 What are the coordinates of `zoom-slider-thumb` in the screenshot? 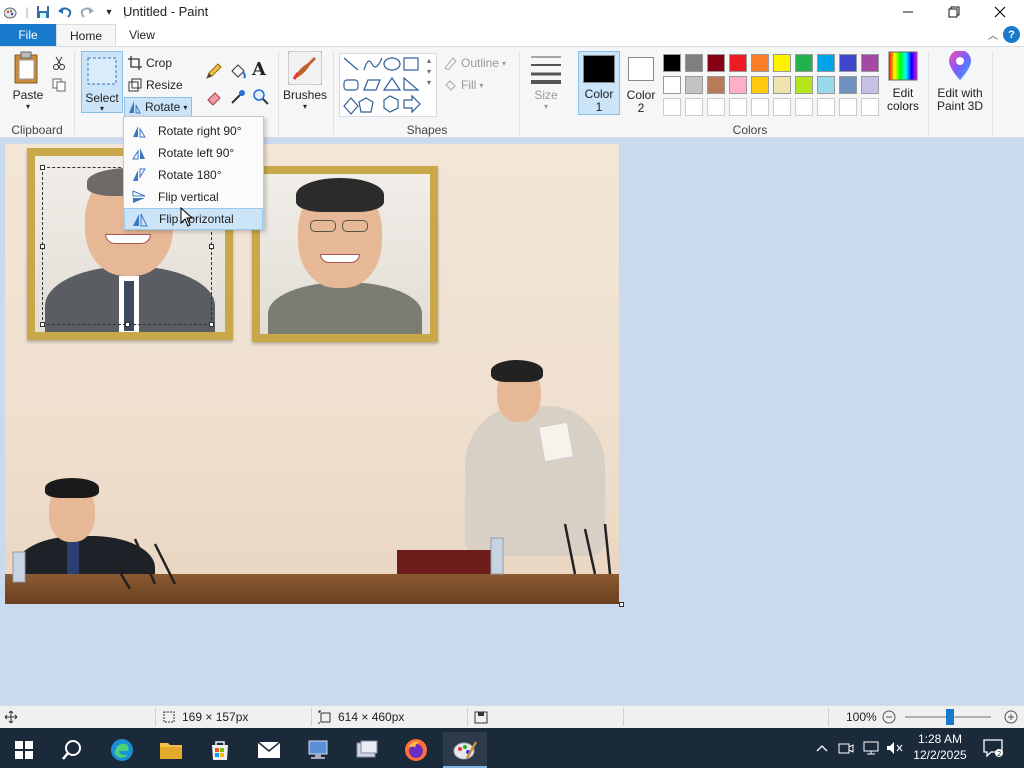 It's located at (950, 717).